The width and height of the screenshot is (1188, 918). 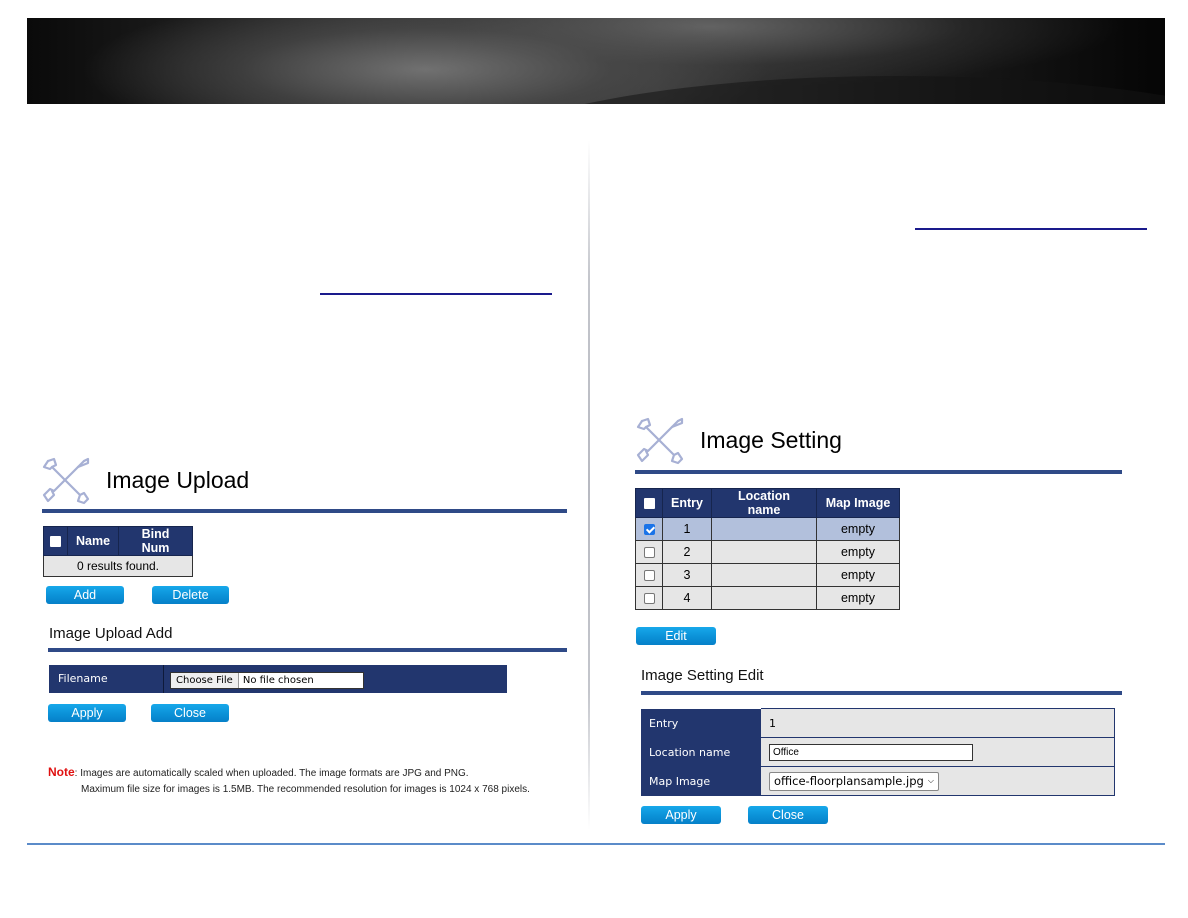 I want to click on col-header-map-image: Map Image, so click(x=858, y=503).